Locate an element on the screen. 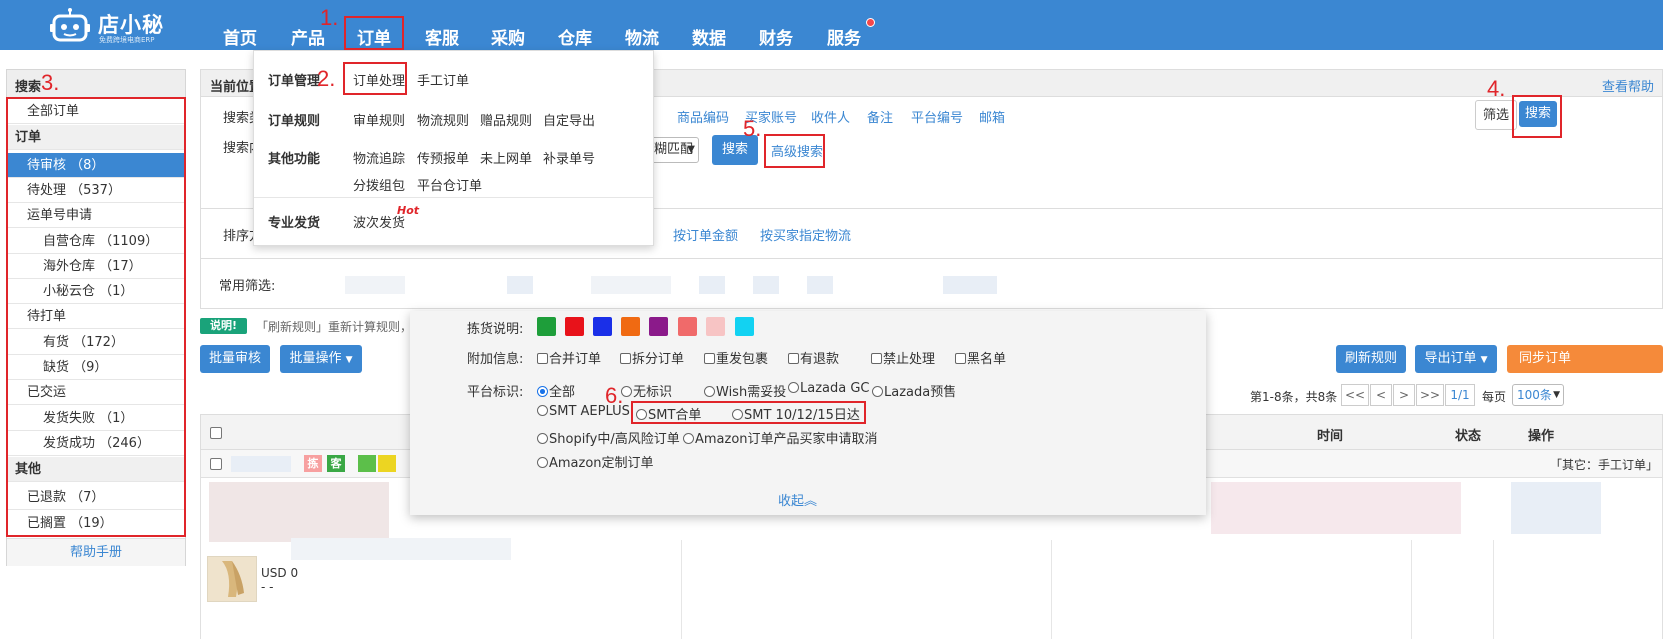  common-filter-label: 常用筛选: is located at coordinates (247, 286).